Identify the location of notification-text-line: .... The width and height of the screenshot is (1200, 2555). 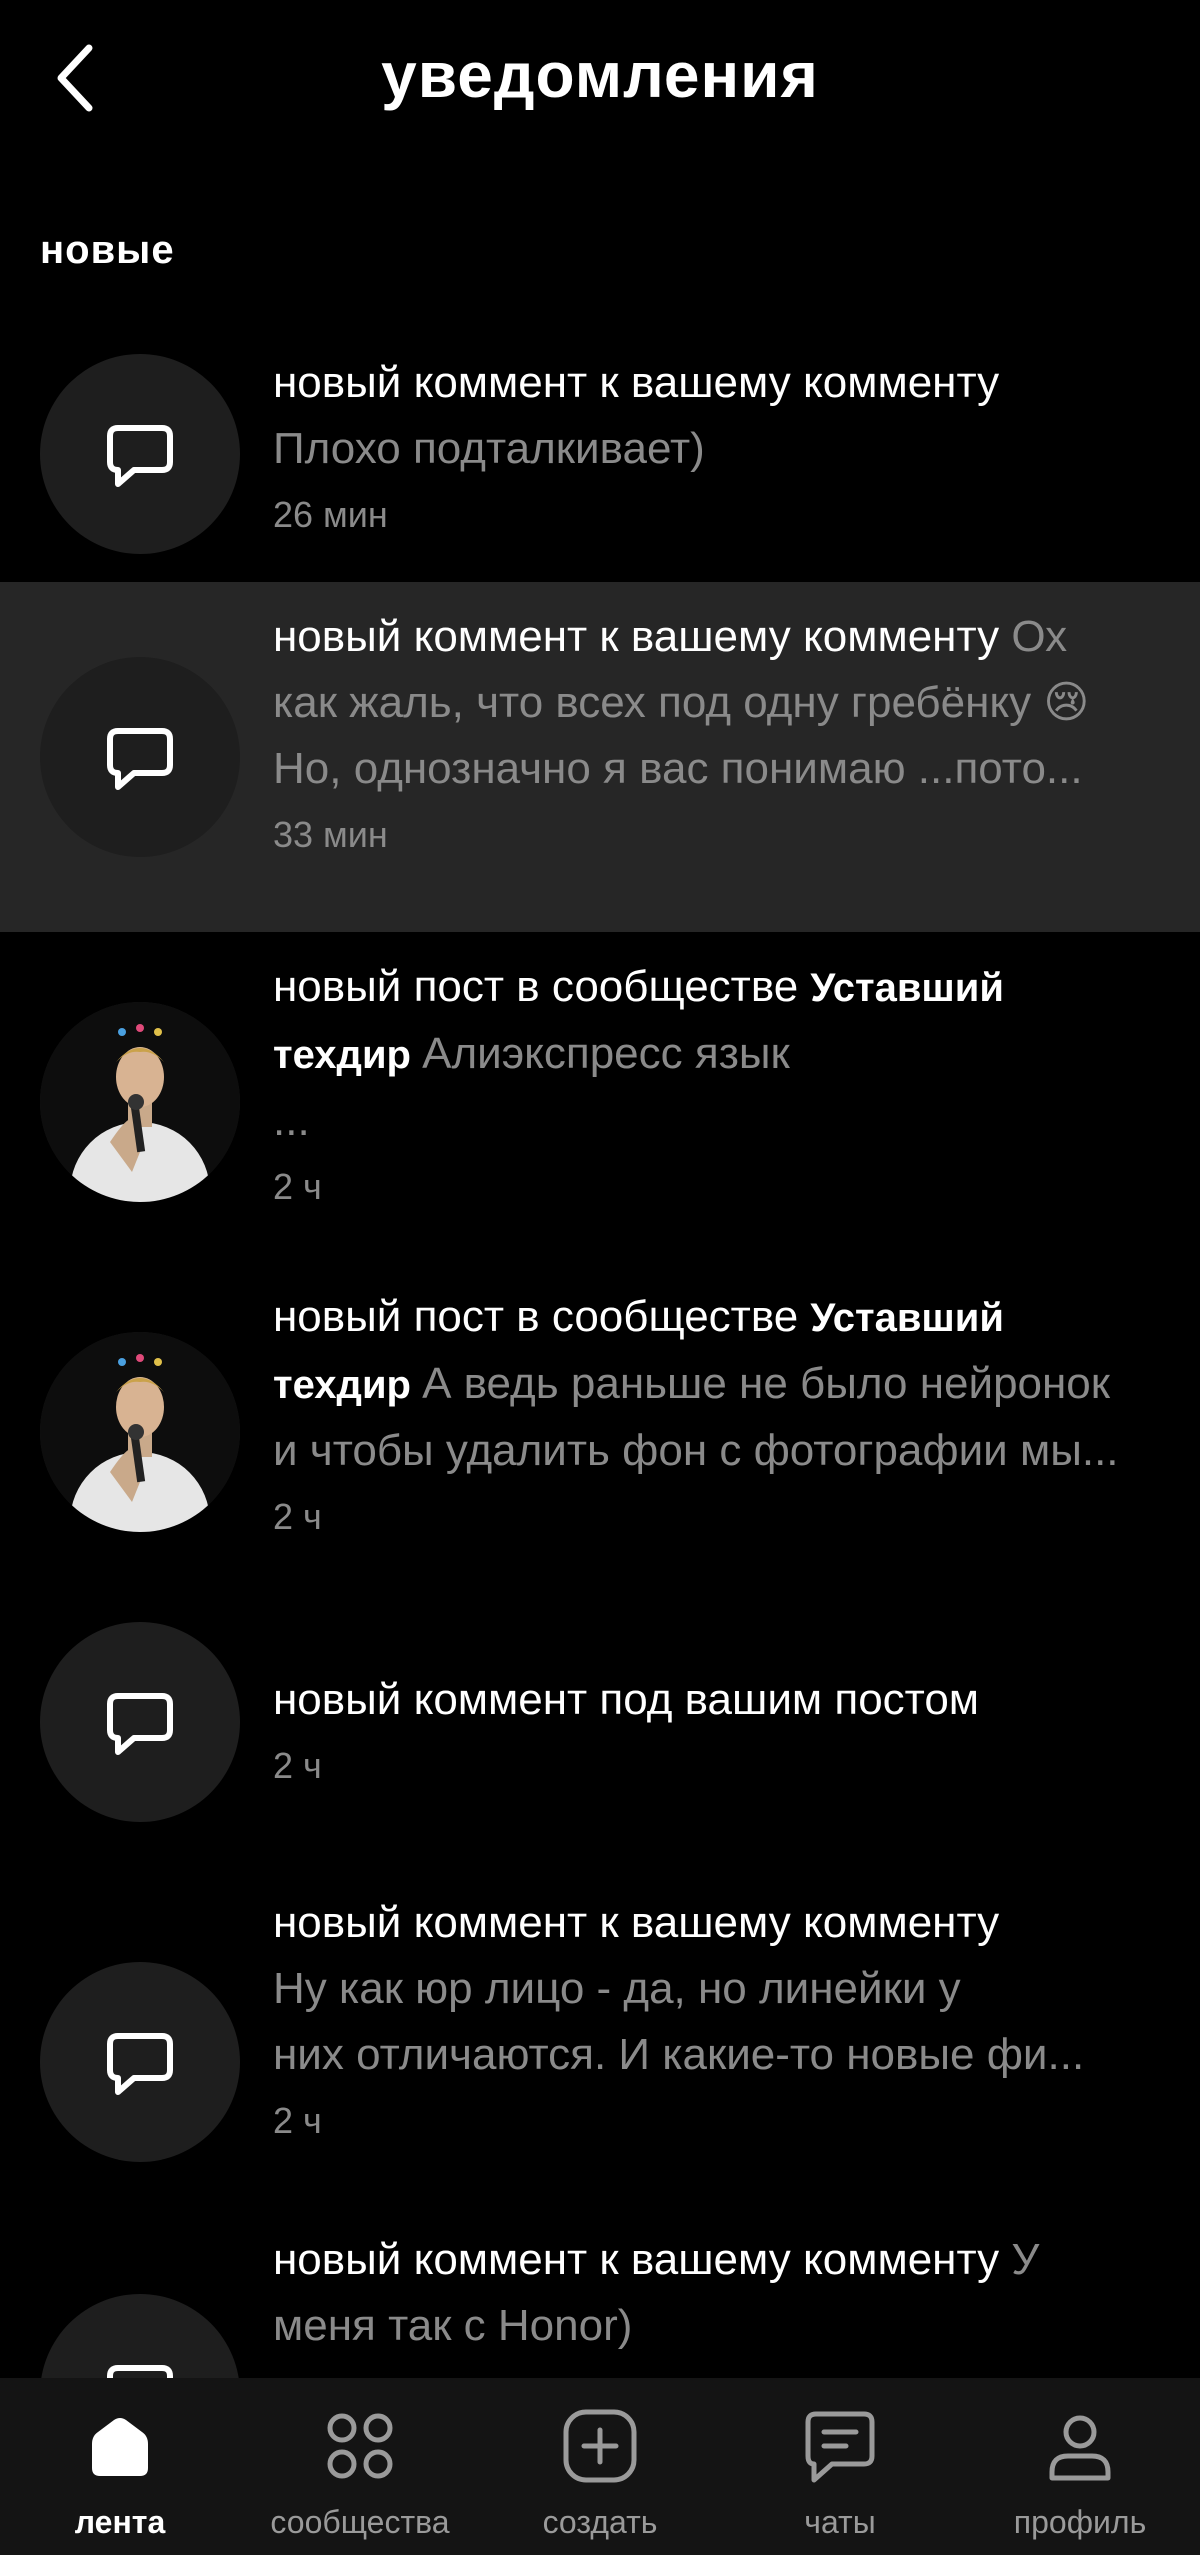
(716, 1121).